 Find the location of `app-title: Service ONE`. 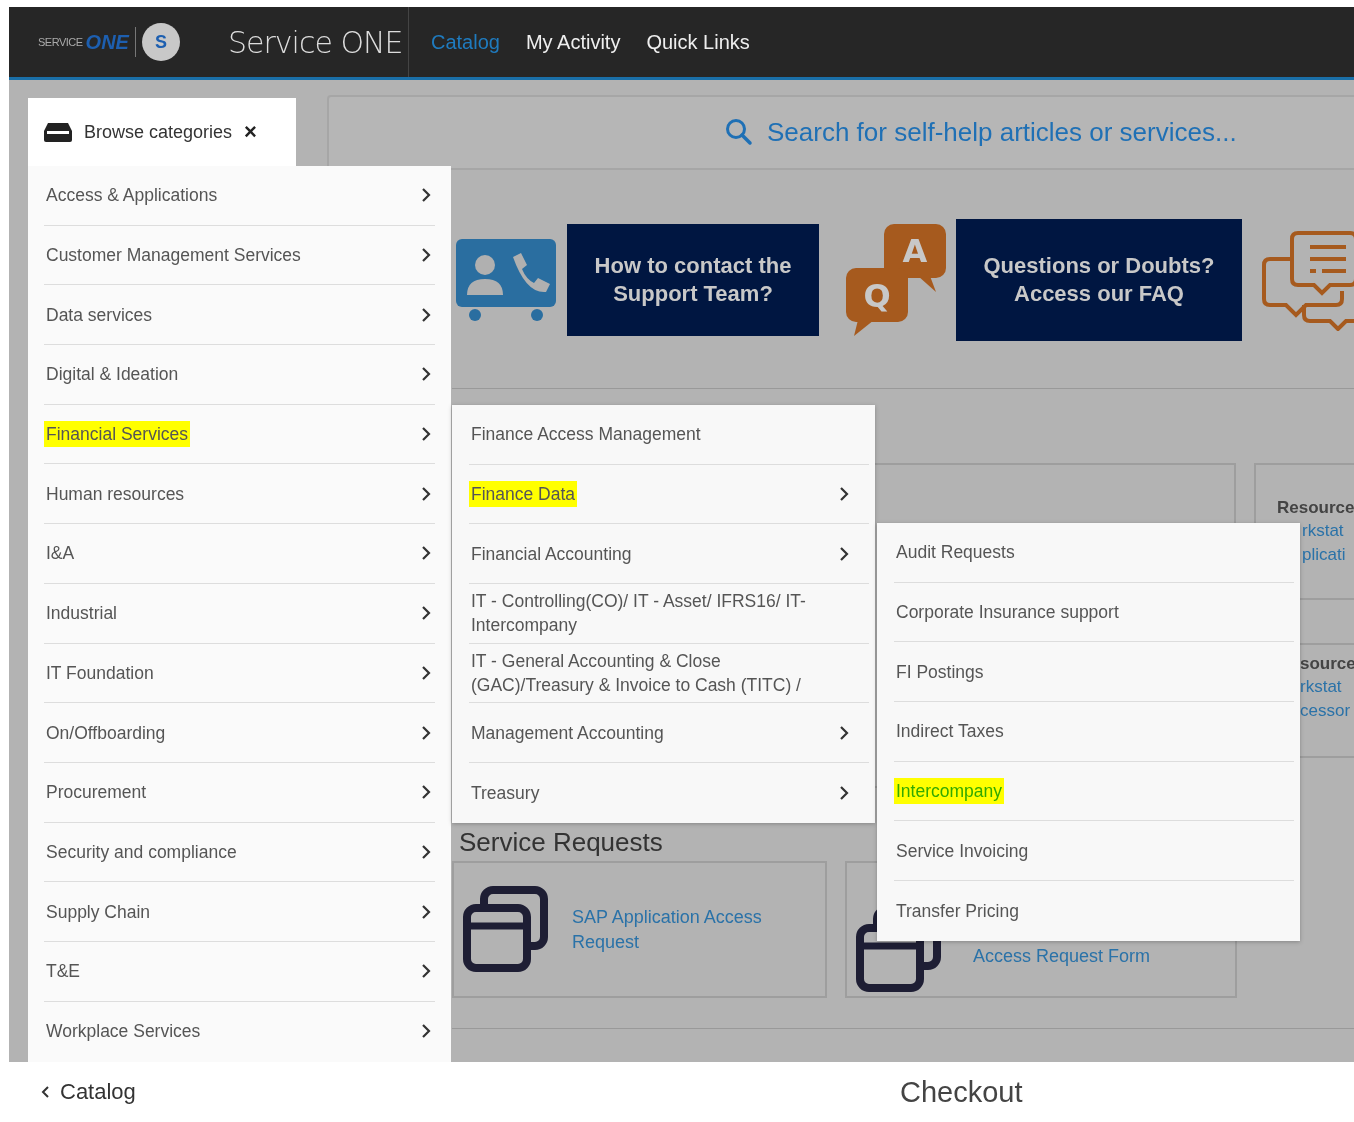

app-title: Service ONE is located at coordinates (316, 42).